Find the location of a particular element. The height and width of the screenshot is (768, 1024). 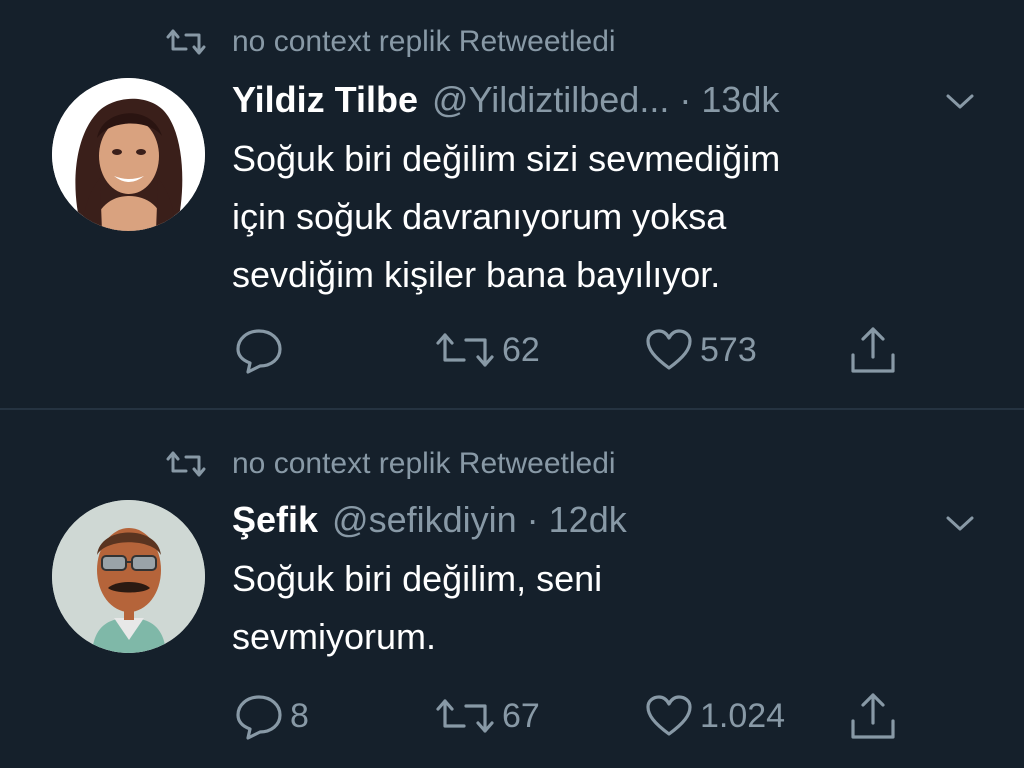

tweet-actions: 62 573 is located at coordinates (512, 350).